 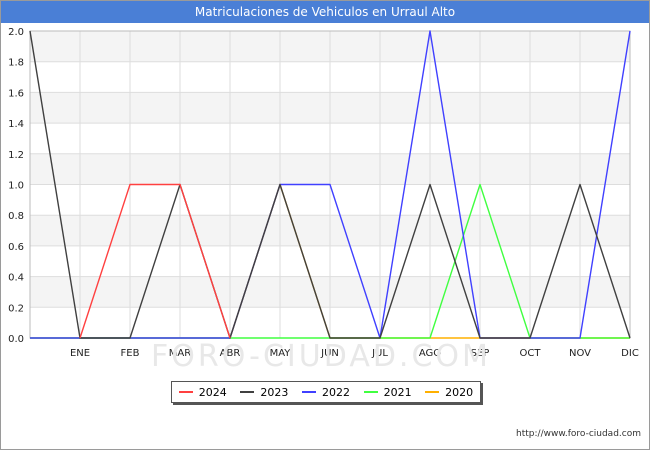 What do you see at coordinates (212, 392) in the screenshot?
I see `legend-label: 2024` at bounding box center [212, 392].